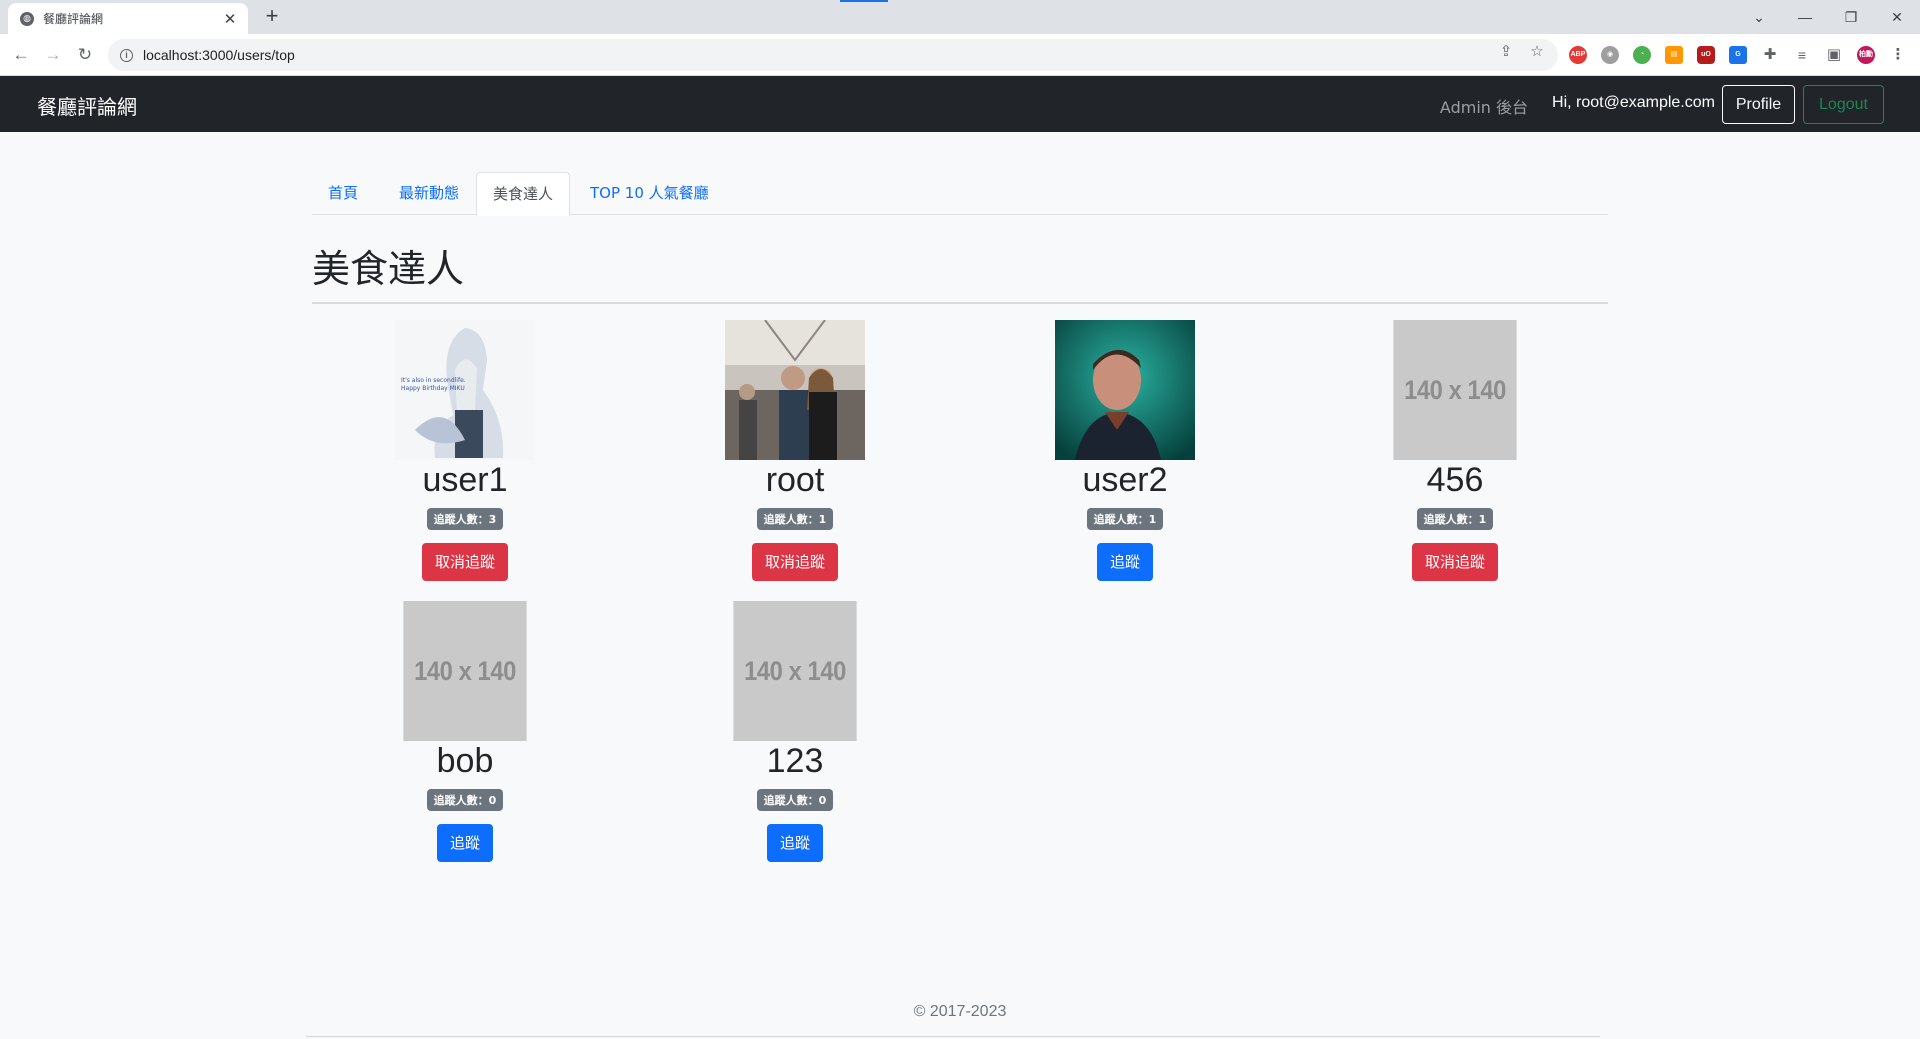  What do you see at coordinates (1843, 104) in the screenshot?
I see `logout-button: Logout` at bounding box center [1843, 104].